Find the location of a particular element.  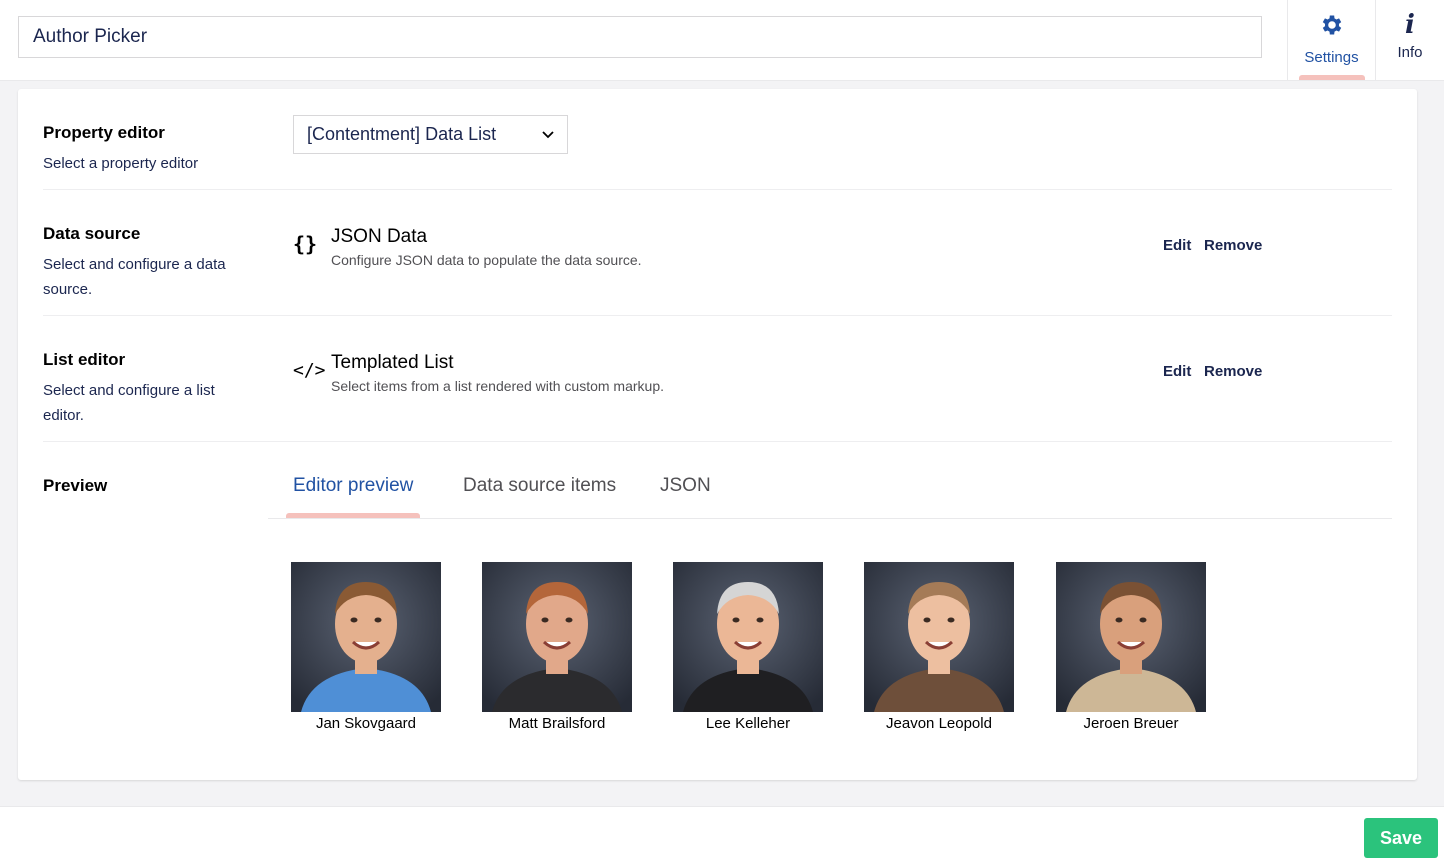

author-name: Jeavon Leopold is located at coordinates (939, 723).